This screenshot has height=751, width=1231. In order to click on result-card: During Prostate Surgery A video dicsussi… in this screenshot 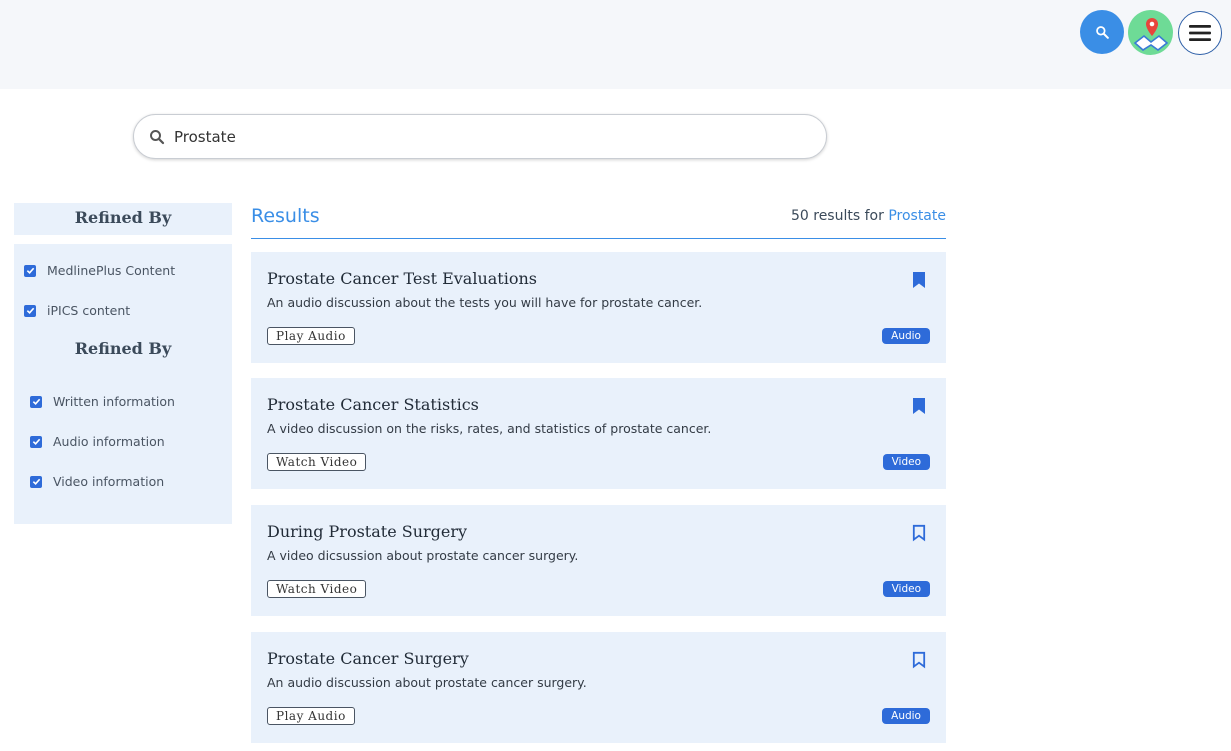, I will do `click(598, 560)`.